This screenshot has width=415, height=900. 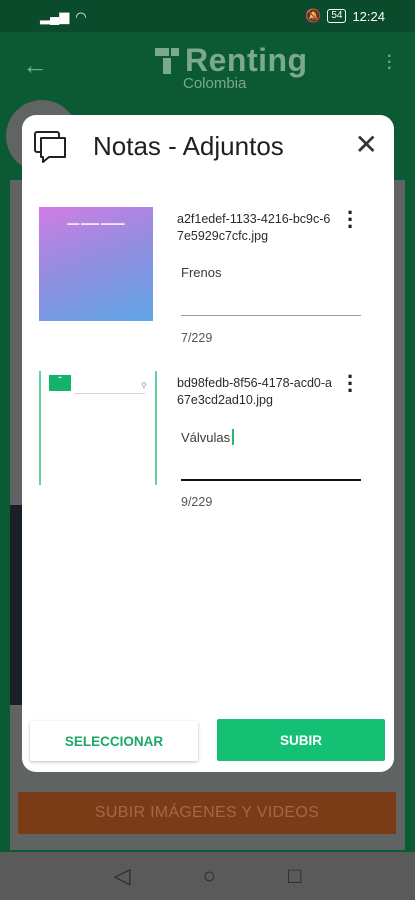 I want to click on signal-icon: ▂▄▆, so click(x=55, y=16).